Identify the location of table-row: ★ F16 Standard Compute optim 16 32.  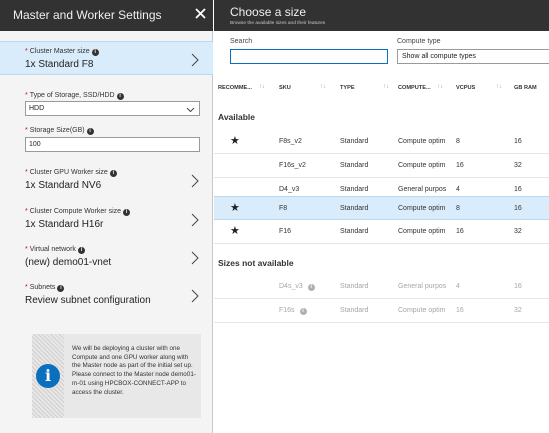
(381, 232).